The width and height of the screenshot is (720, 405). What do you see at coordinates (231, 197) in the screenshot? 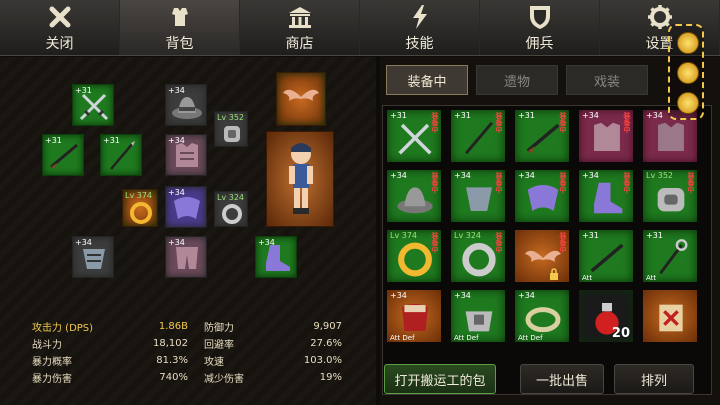
I see `slot-level: Lv 324` at bounding box center [231, 197].